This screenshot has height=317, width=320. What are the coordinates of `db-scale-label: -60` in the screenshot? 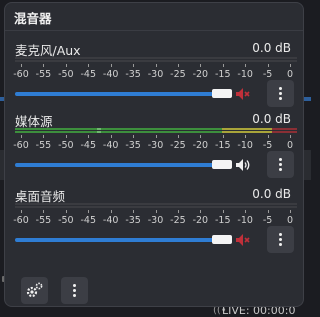 It's located at (21, 145).